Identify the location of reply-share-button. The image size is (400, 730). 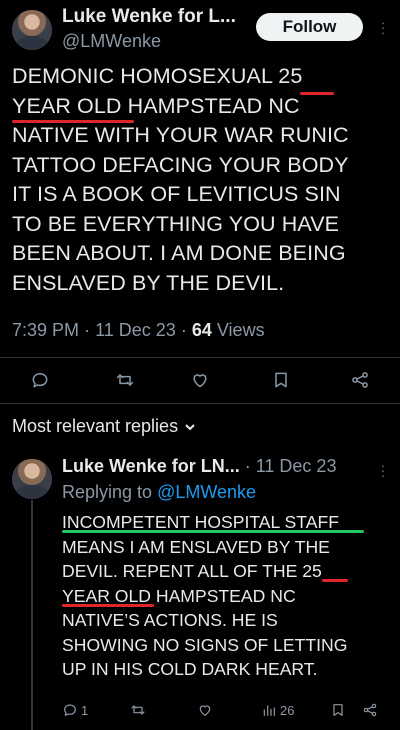
(370, 710).